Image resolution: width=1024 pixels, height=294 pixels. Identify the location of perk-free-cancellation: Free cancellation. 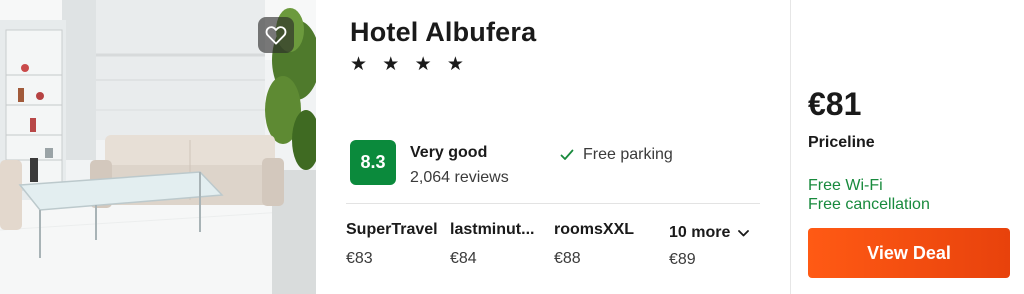
(869, 204).